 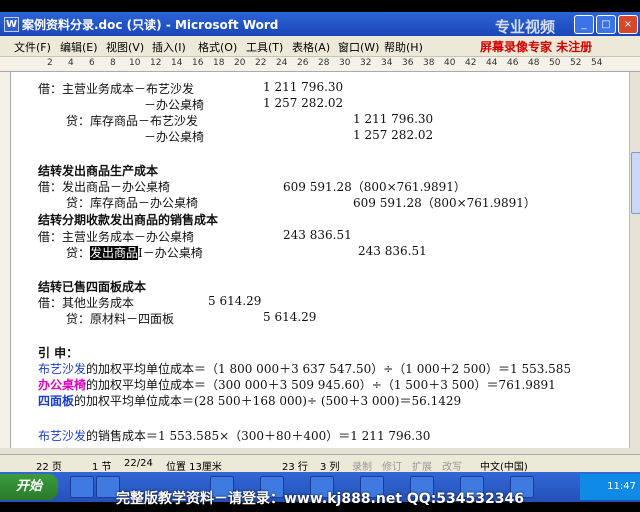 I want to click on status-section: 1 节, so click(x=102, y=467).